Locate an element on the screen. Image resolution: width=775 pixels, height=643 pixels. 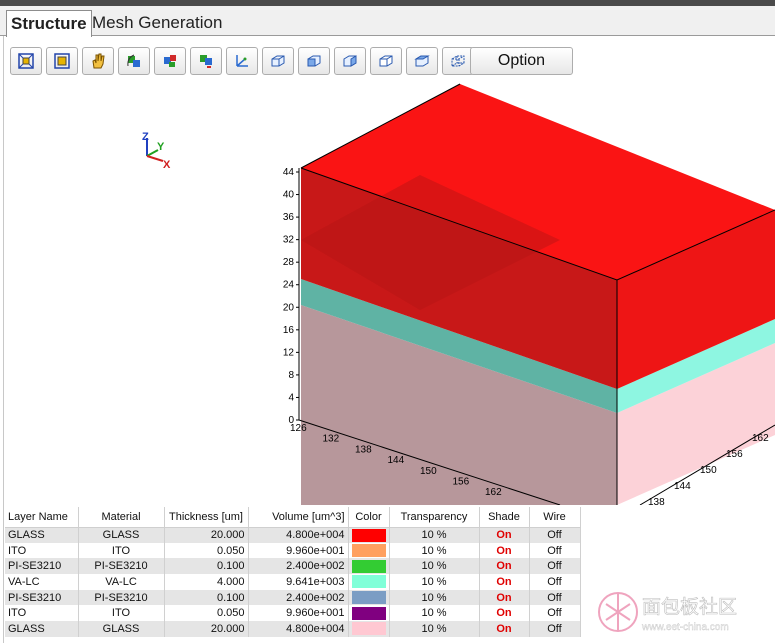
col-material: Material is located at coordinates (121, 517).